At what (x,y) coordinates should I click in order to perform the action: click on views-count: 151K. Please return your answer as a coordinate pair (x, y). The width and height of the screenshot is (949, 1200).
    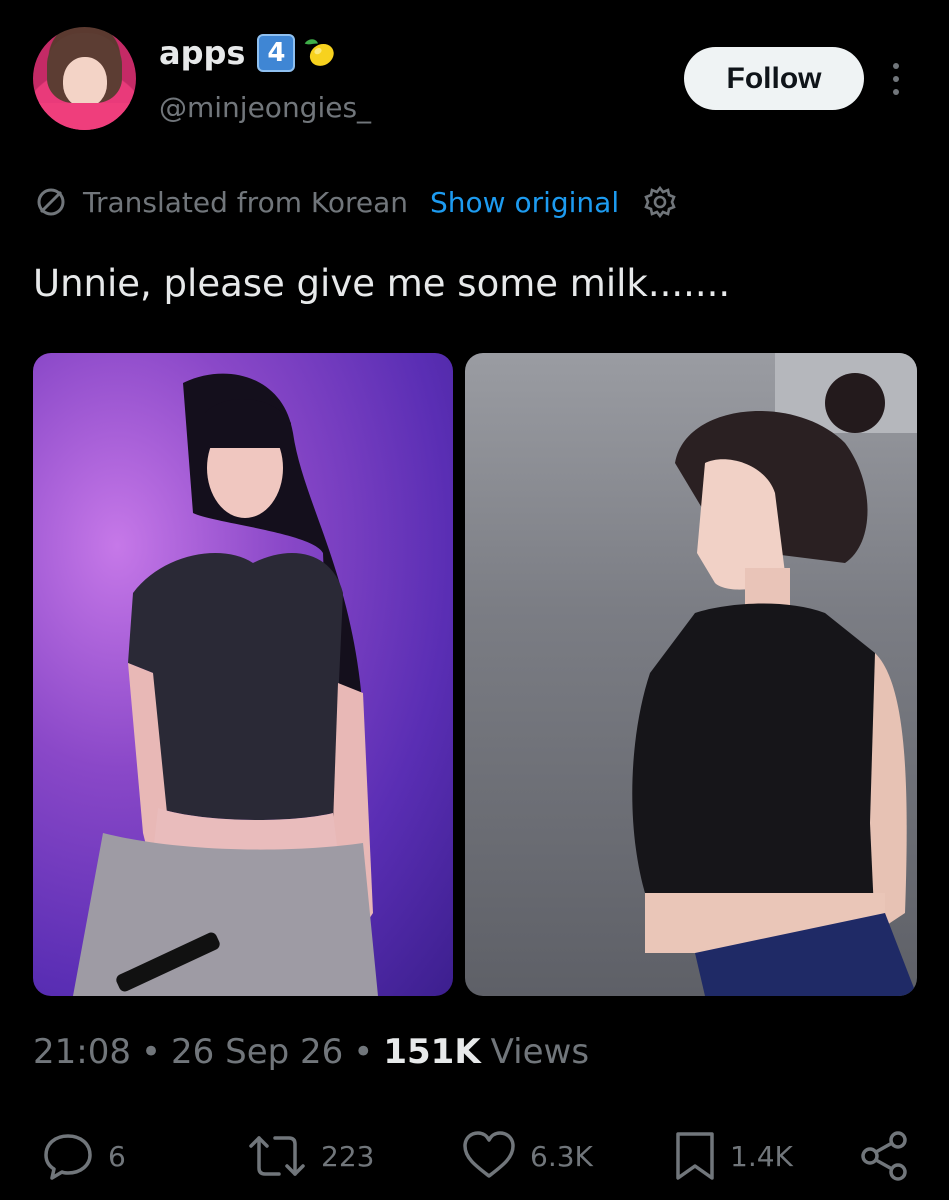
    Looking at the image, I should click on (432, 1052).